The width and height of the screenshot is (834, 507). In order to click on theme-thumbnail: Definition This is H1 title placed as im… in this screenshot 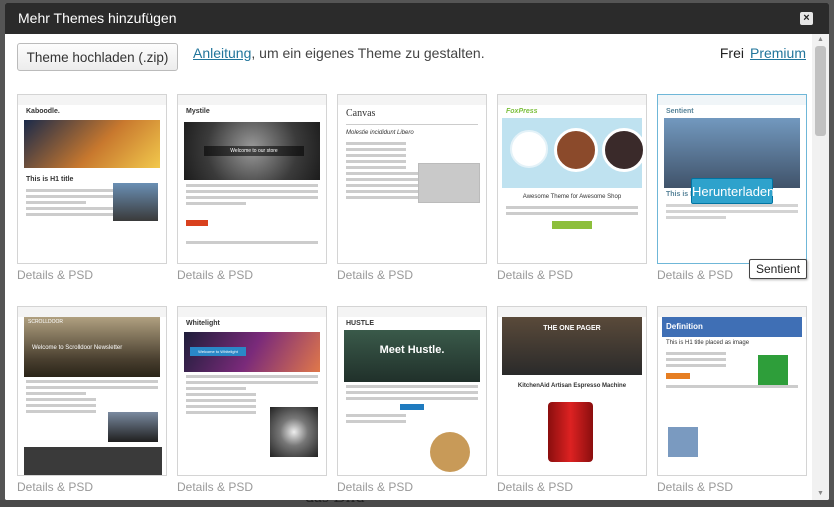, I will do `click(732, 391)`.